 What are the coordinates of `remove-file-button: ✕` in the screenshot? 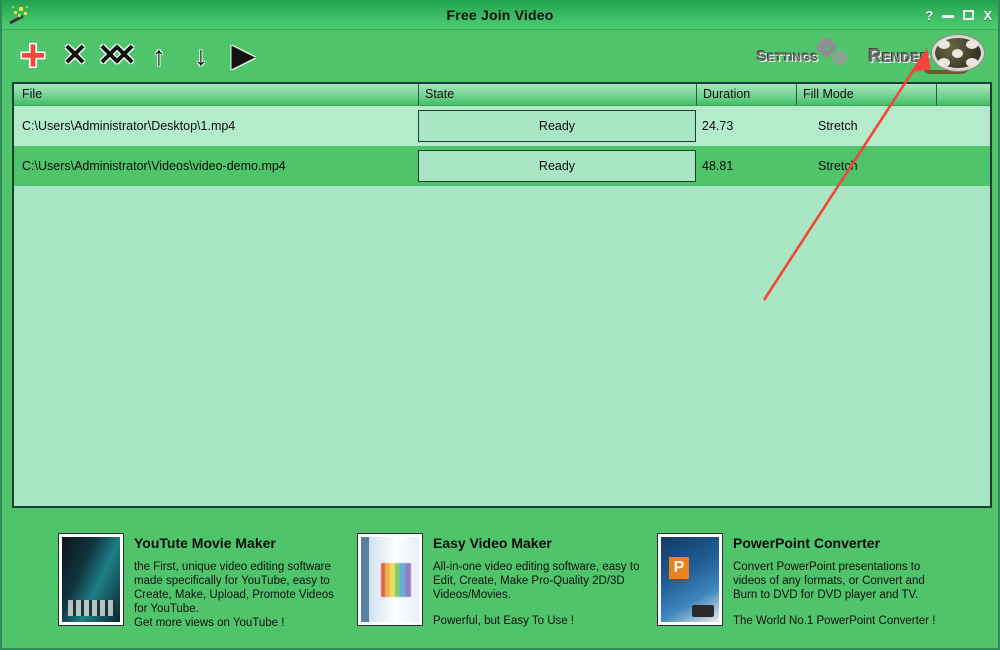 It's located at (75, 56).